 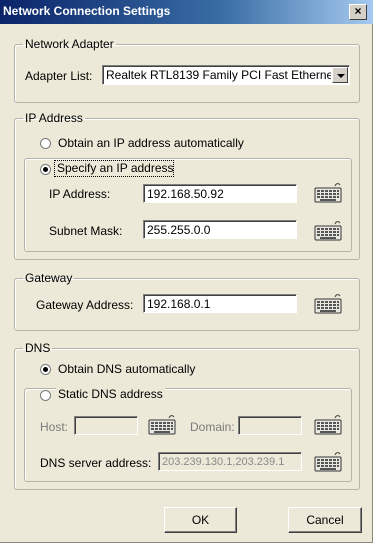 I want to click on obtain-dns-auto-radio, so click(x=45, y=369).